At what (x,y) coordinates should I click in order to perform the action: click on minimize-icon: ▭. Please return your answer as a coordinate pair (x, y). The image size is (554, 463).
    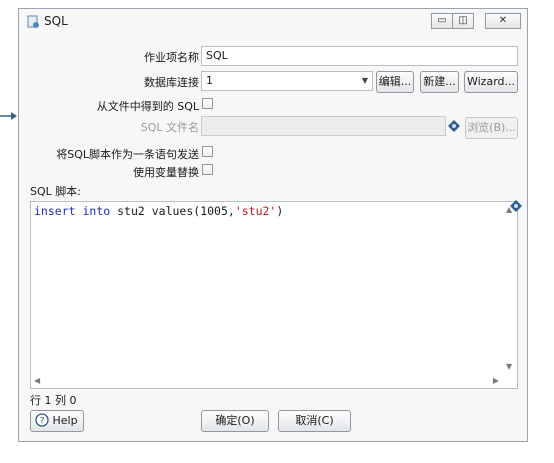
    Looking at the image, I should click on (442, 20).